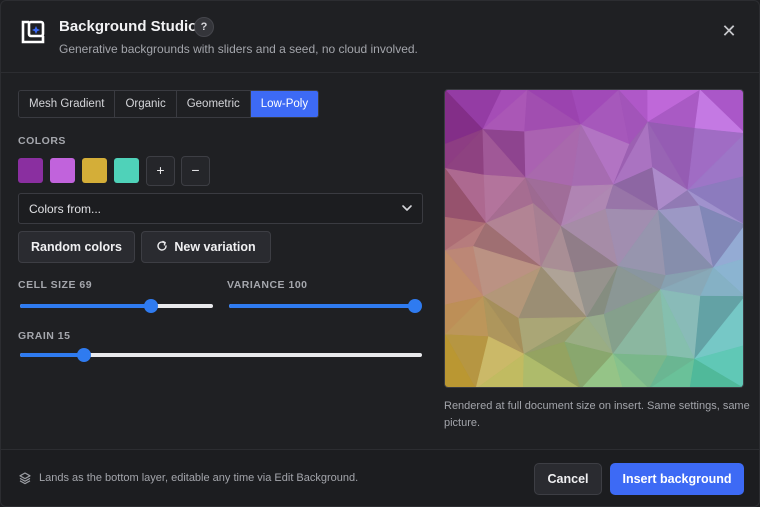  I want to click on random-colors-button: Random colors, so click(76, 247).